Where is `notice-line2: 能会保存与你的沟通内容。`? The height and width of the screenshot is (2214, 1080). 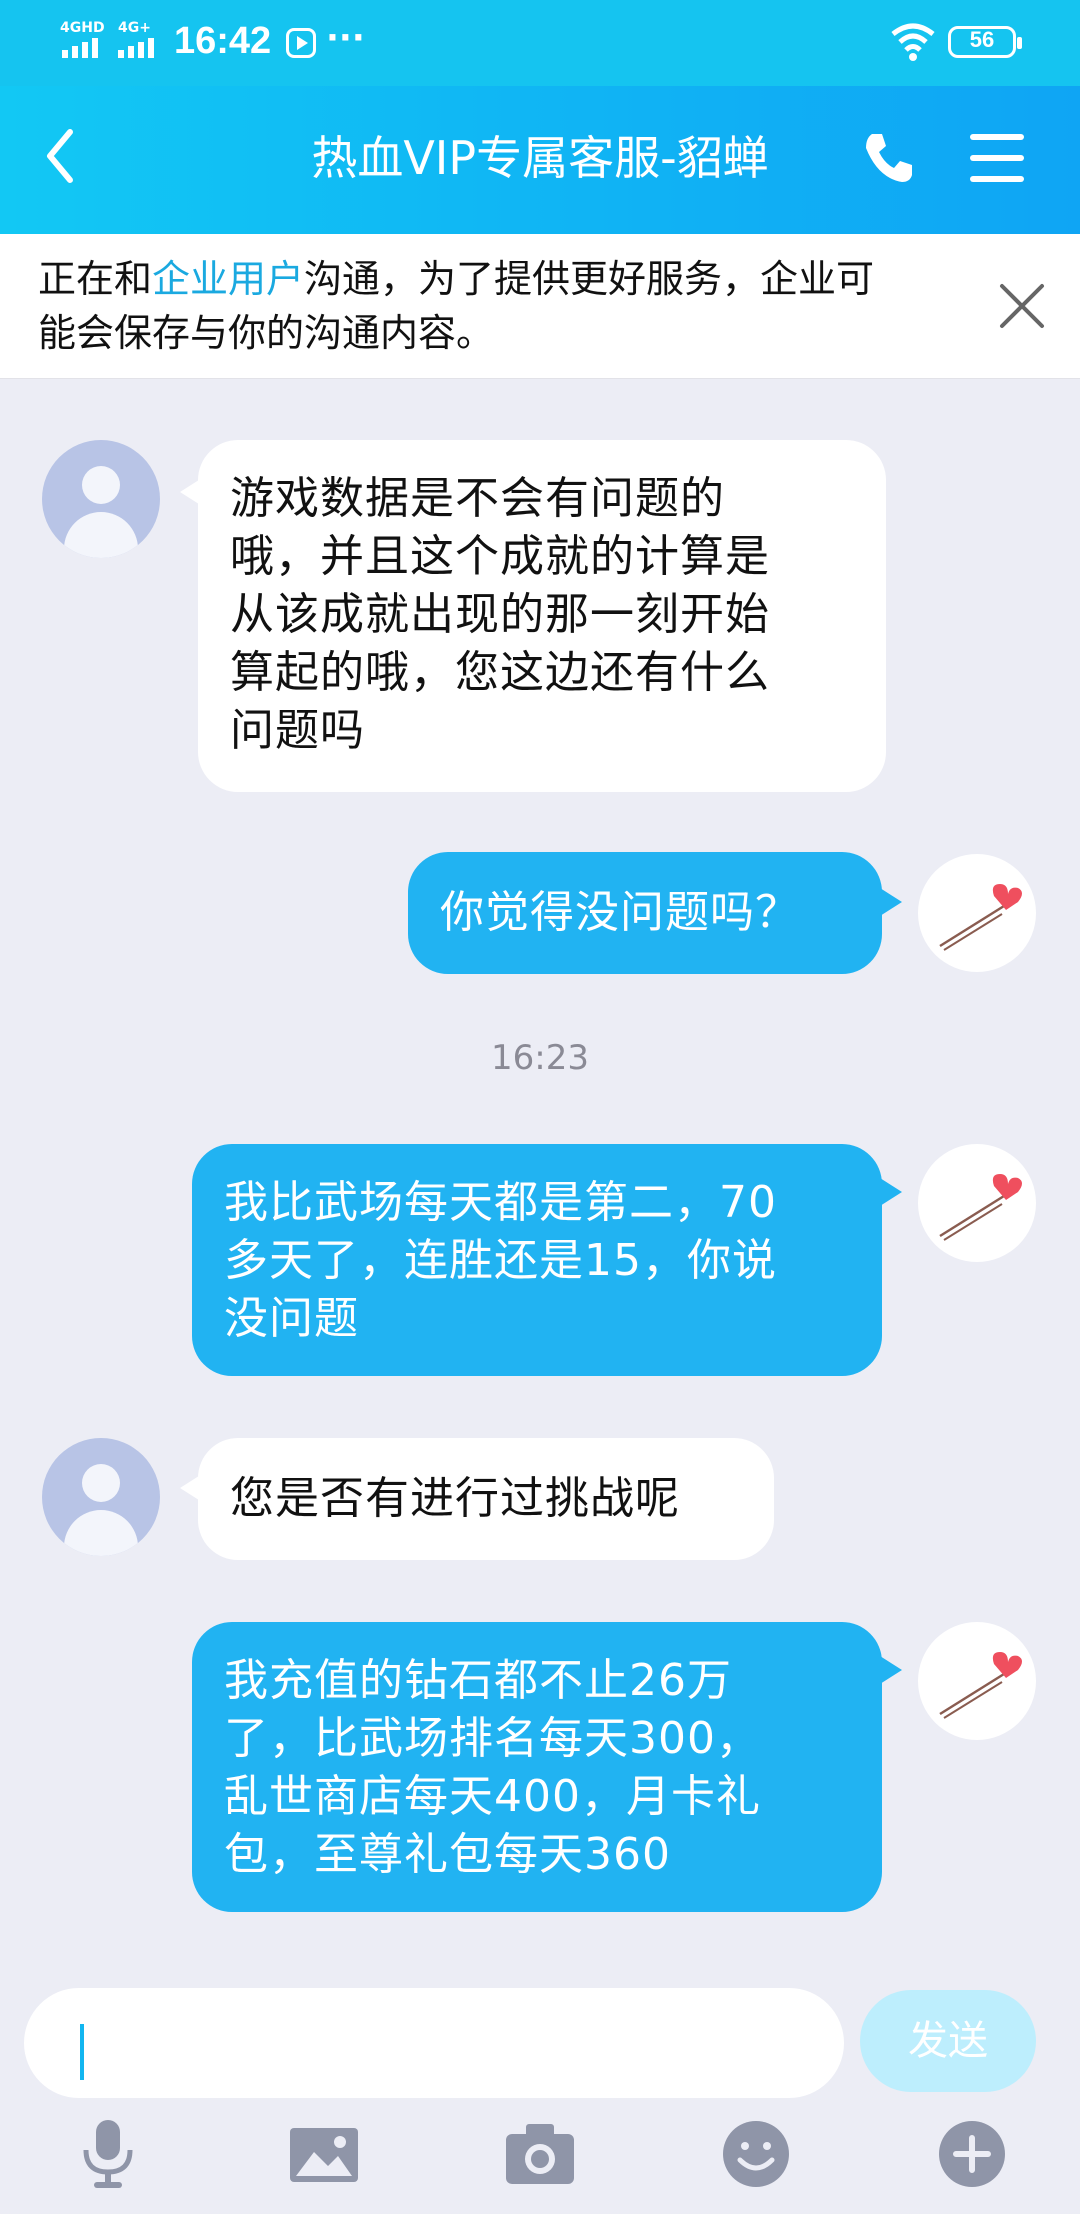 notice-line2: 能会保存与你的沟通内容。 is located at coordinates (266, 333).